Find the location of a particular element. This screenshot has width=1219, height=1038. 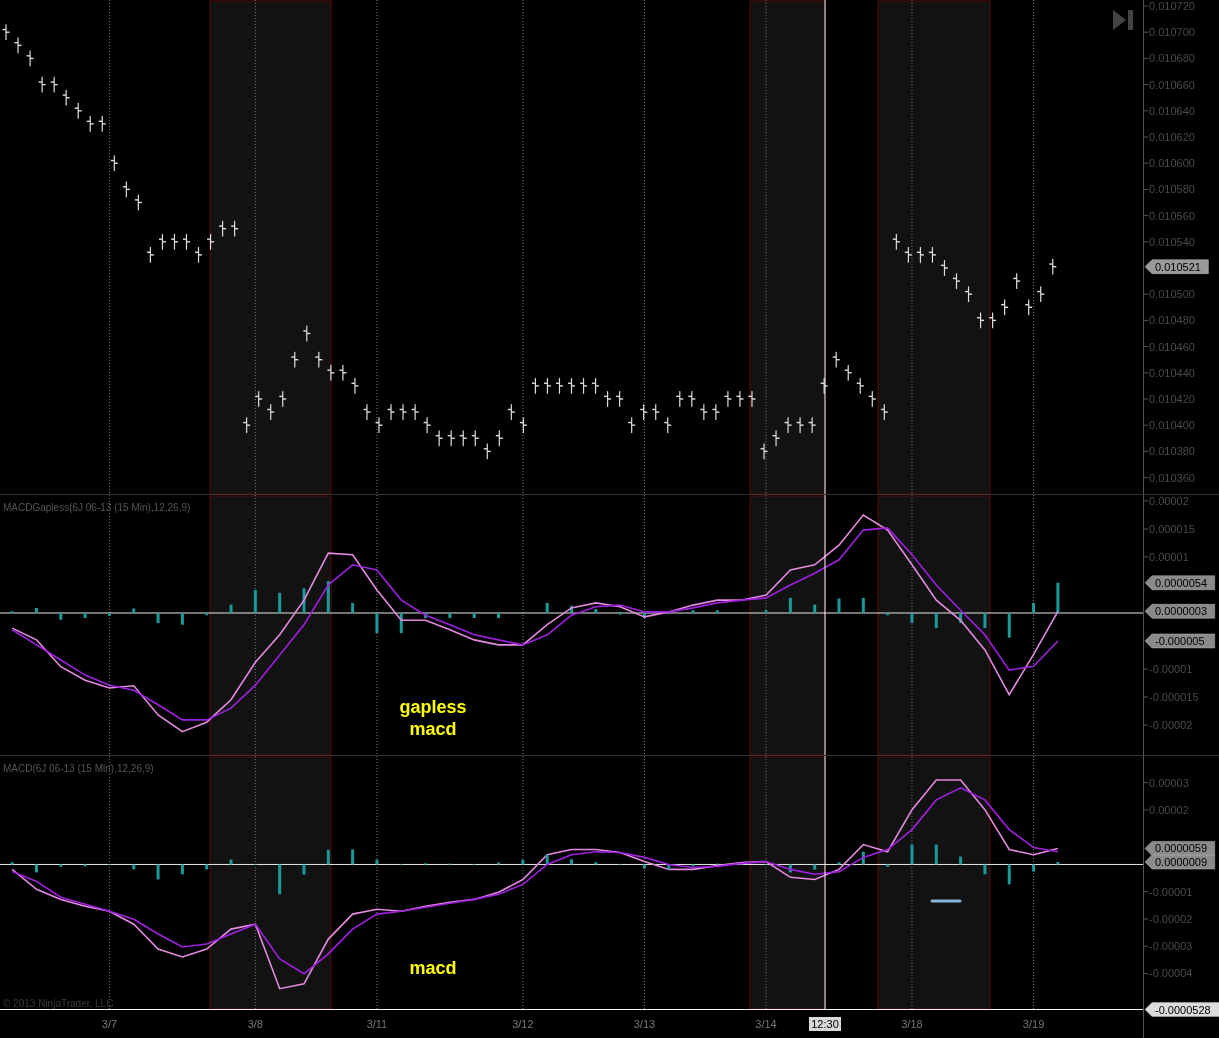

value-tag: -0.000005 is located at coordinates (1179, 641).